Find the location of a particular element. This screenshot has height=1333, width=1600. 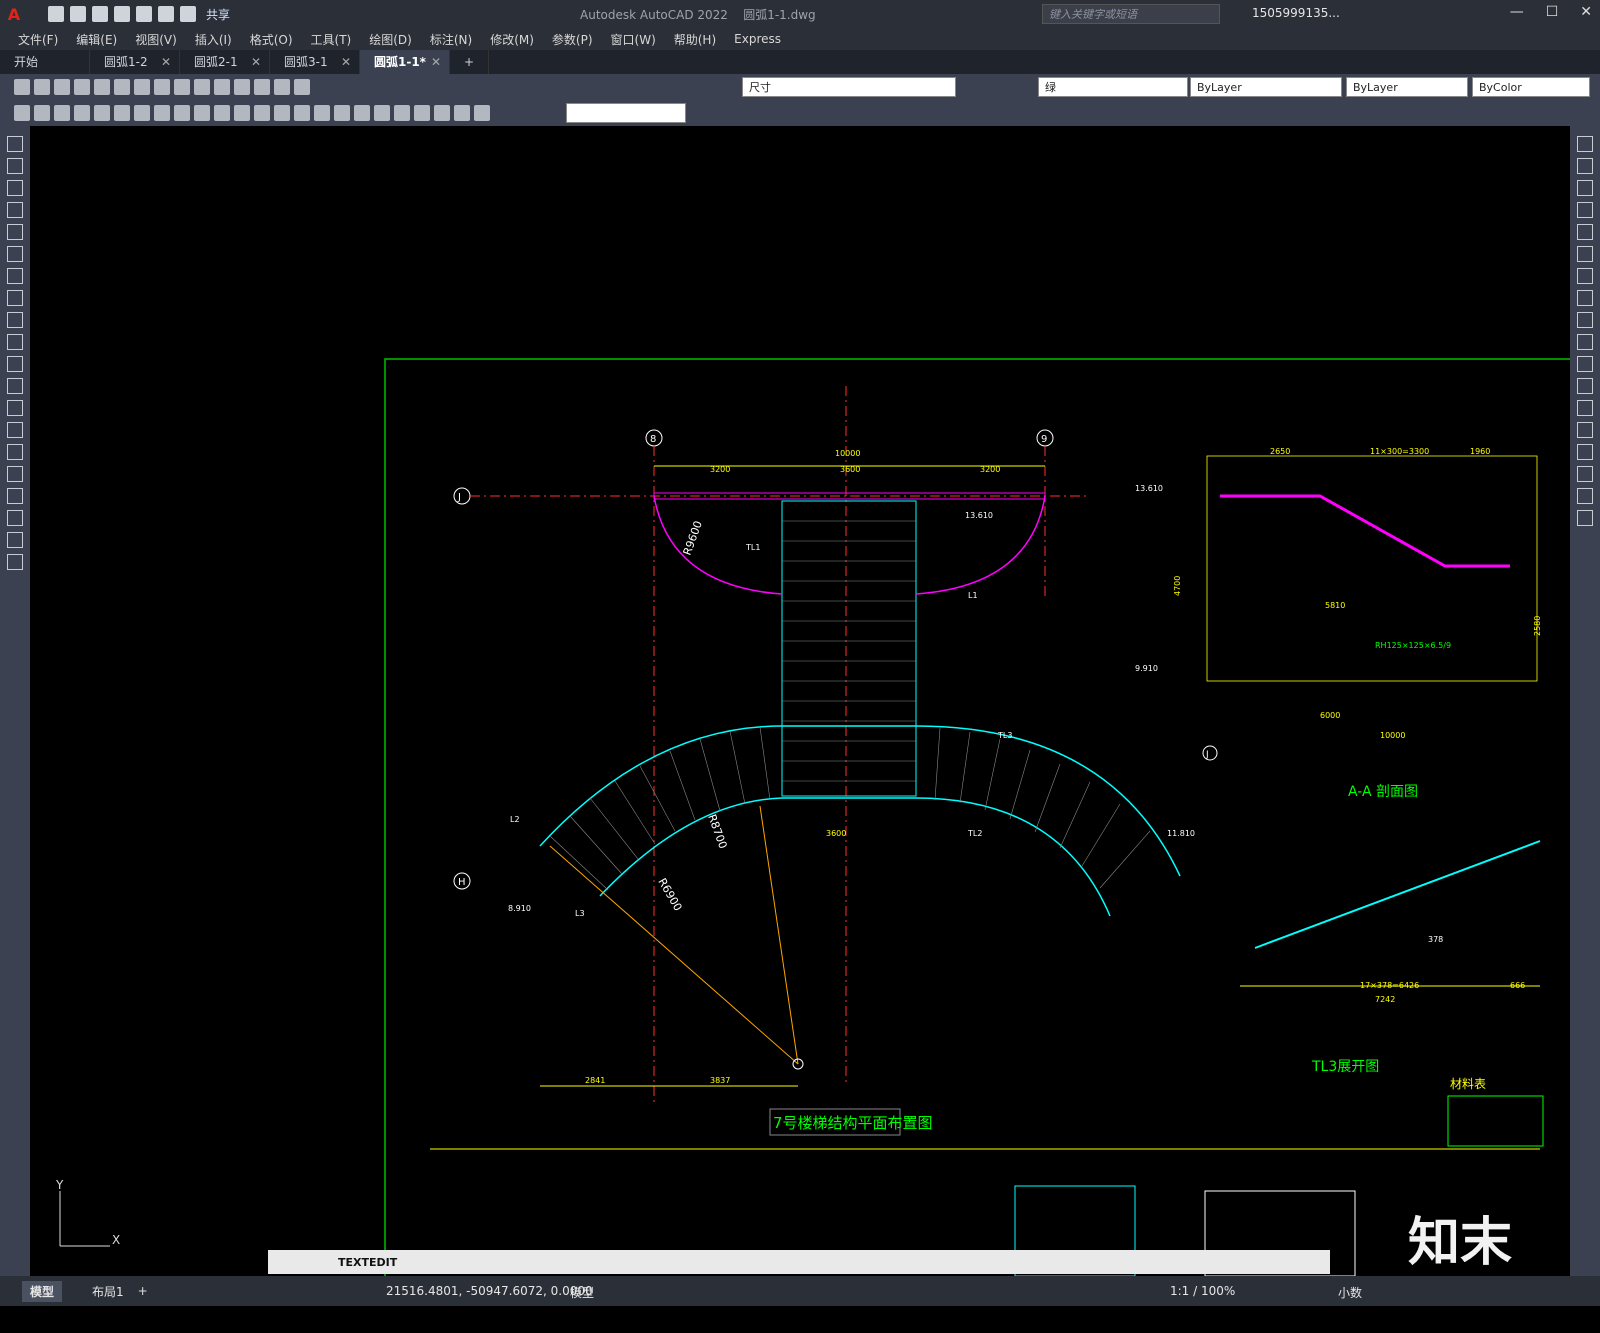

command-line: TEXTEDIT is located at coordinates (799, 1262).